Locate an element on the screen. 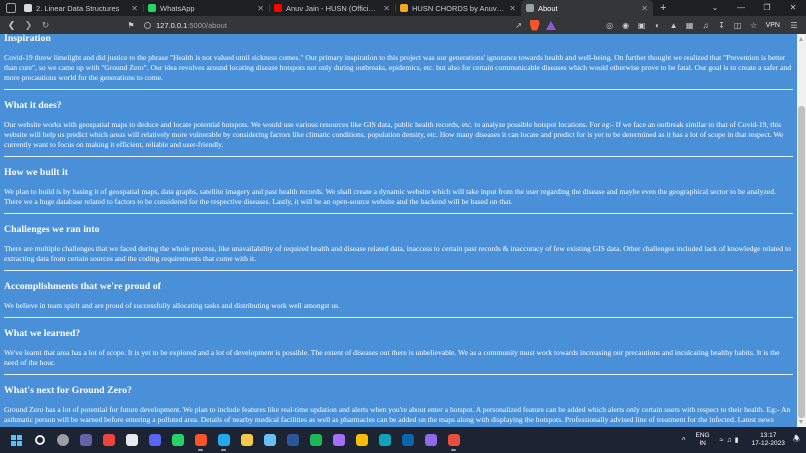 The image size is (806, 453). forward-arrow-icon: ❯ is located at coordinates (28, 25).